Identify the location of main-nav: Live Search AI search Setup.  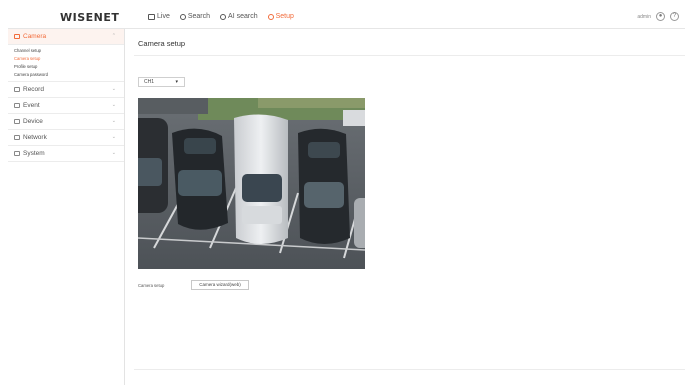
(221, 16).